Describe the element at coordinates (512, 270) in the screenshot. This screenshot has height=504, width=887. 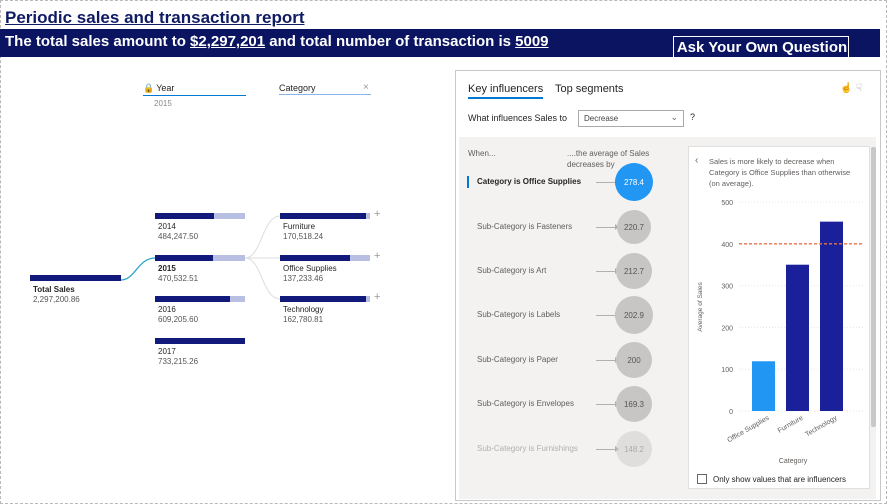
I see `influencer-label: Sub-Category is Art` at that location.